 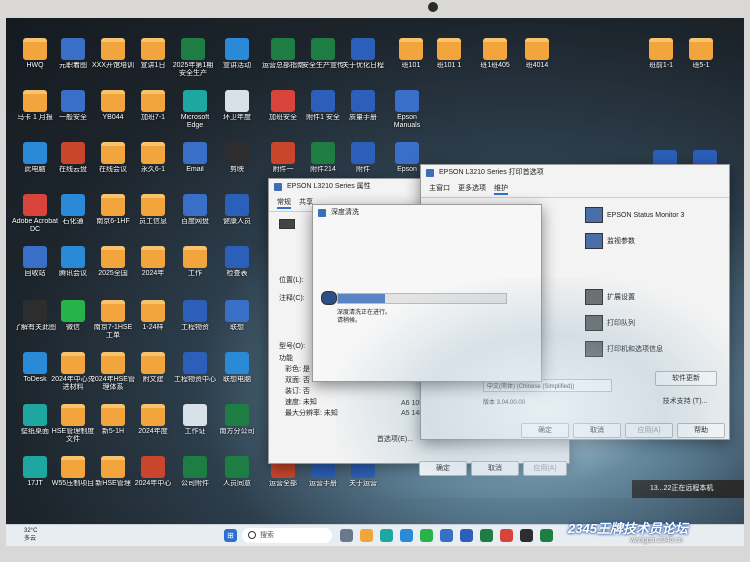 What do you see at coordinates (386, 535) in the screenshot?
I see `edge-icon` at bounding box center [386, 535].